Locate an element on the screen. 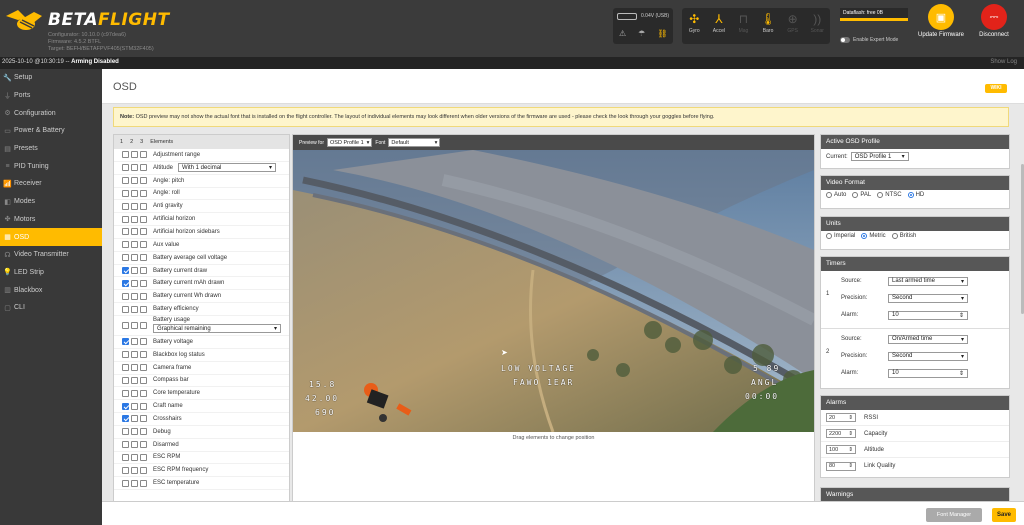 The height and width of the screenshot is (525, 1024). timer-1-alarm-input: 10 ⇕ is located at coordinates (928, 315).